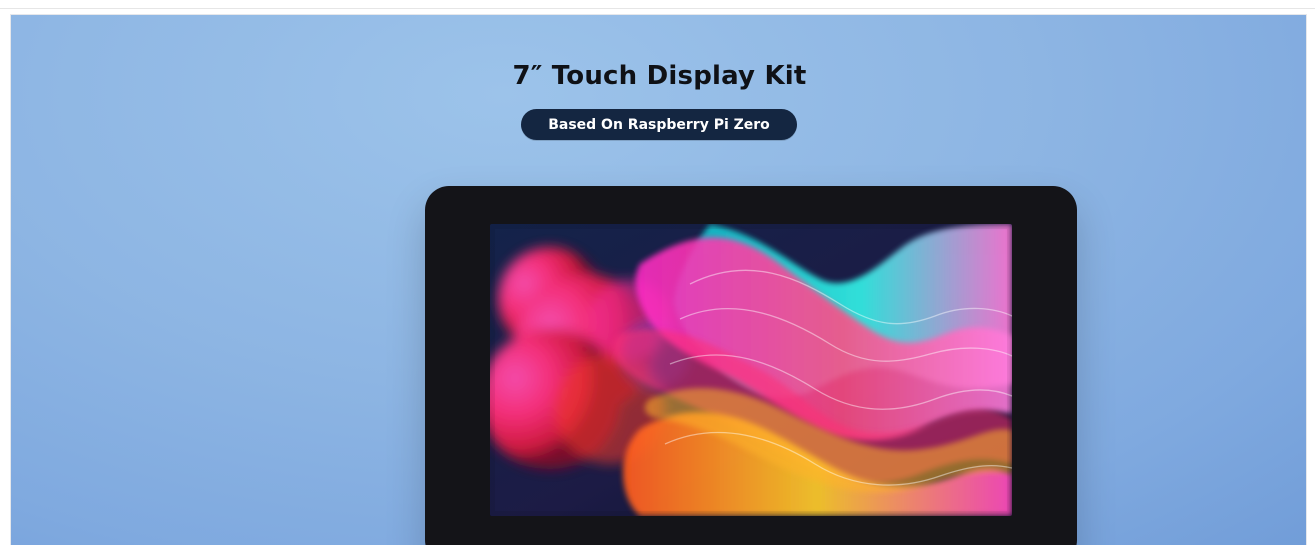 Image resolution: width=1315 pixels, height=545 pixels. What do you see at coordinates (659, 76) in the screenshot?
I see `page-title: 7″ Touch Display Kit` at bounding box center [659, 76].